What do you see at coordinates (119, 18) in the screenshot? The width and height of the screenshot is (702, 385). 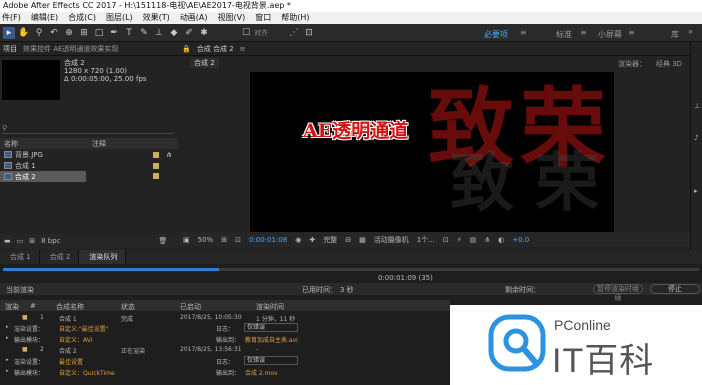 I see `menu-layer: 图层(L)` at bounding box center [119, 18].